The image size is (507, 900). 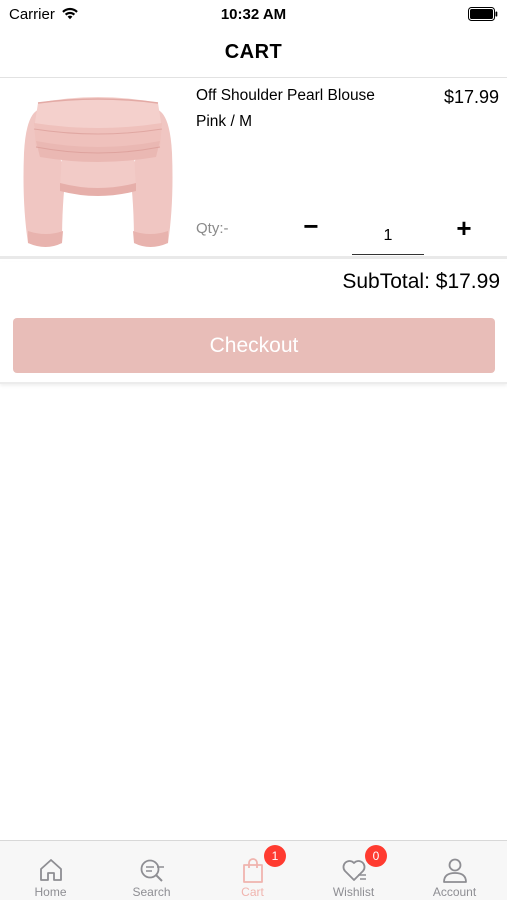 I want to click on heart-icon, so click(x=354, y=870).